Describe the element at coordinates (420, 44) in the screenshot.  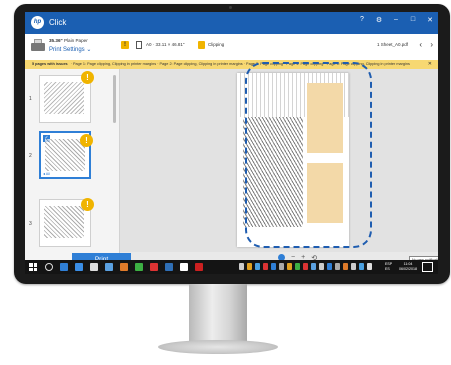
I see `prev-file-button: ‹` at that location.